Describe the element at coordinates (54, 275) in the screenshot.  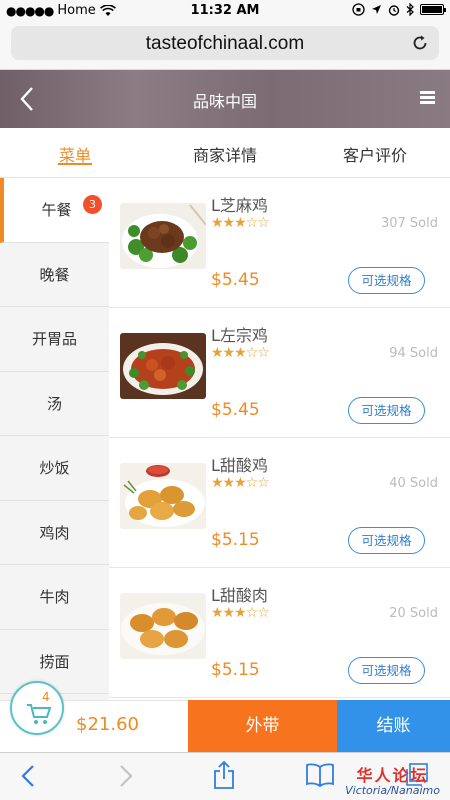
I see `sidebar-item-dinner: 晚餐` at that location.